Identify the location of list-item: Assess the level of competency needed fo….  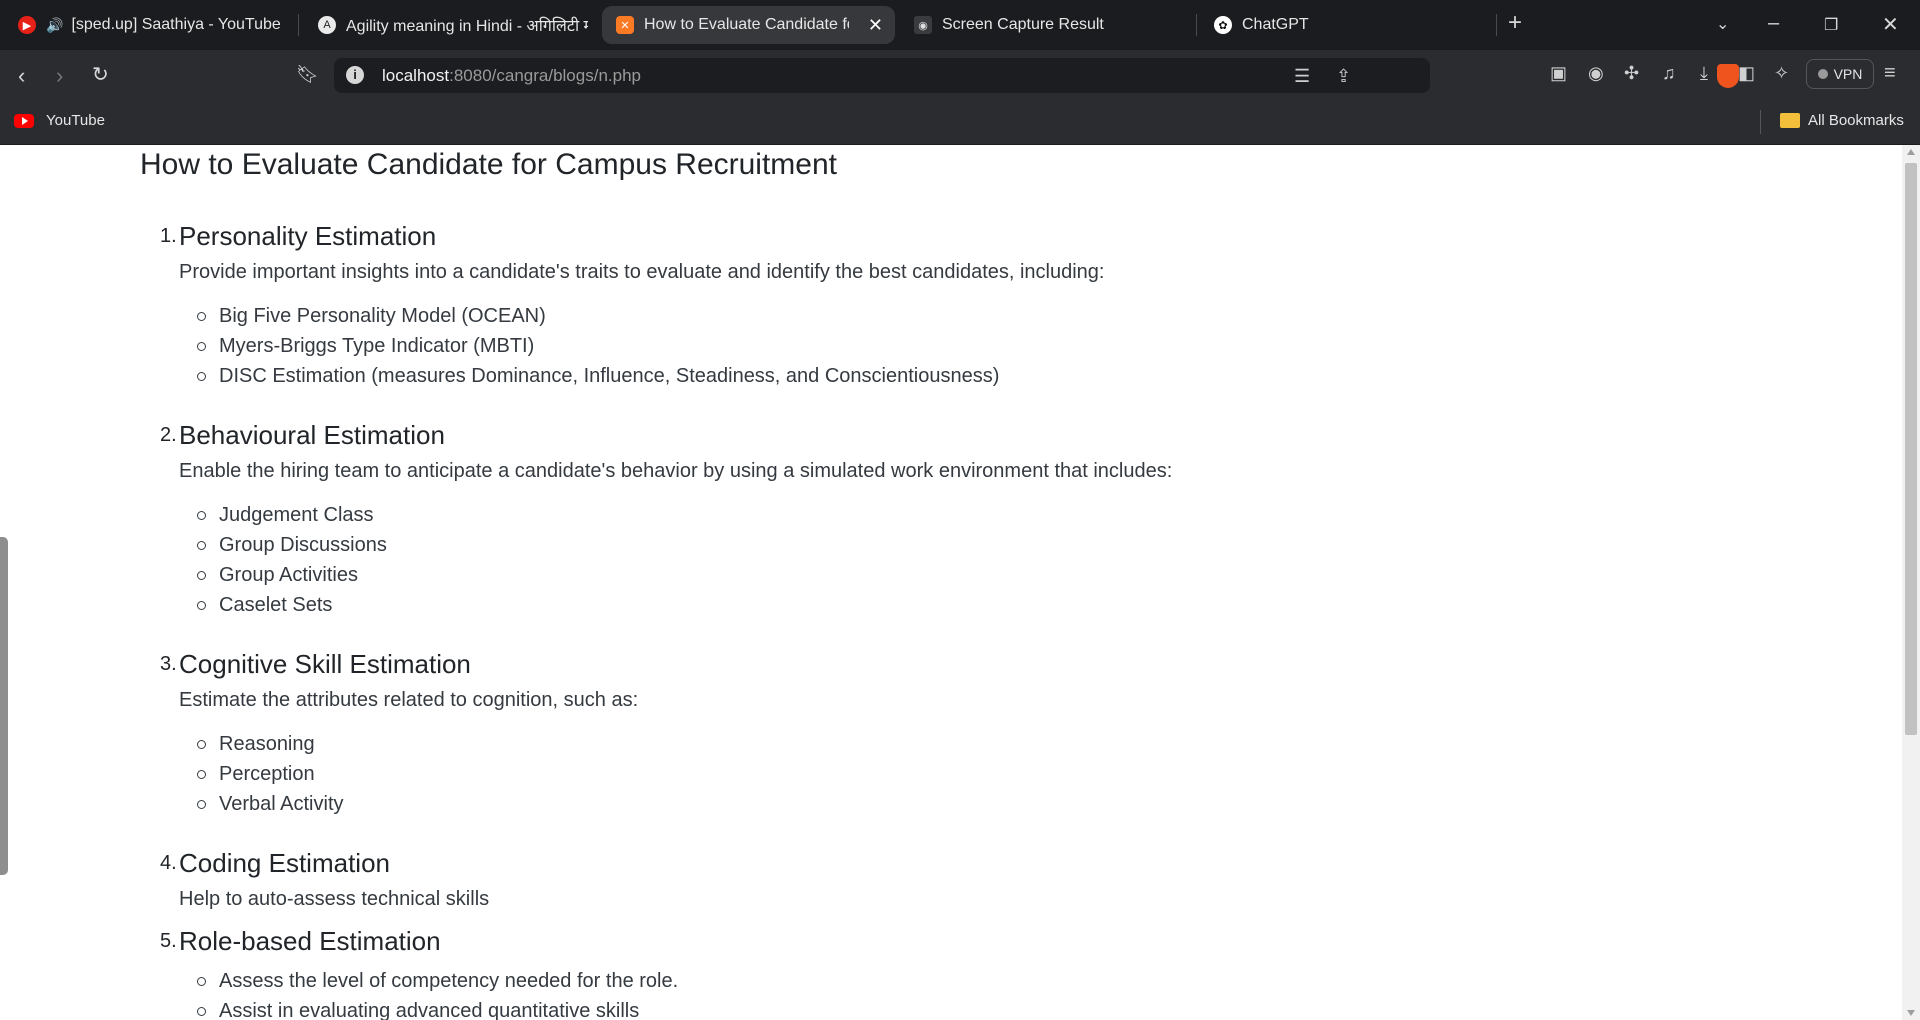
(428, 981).